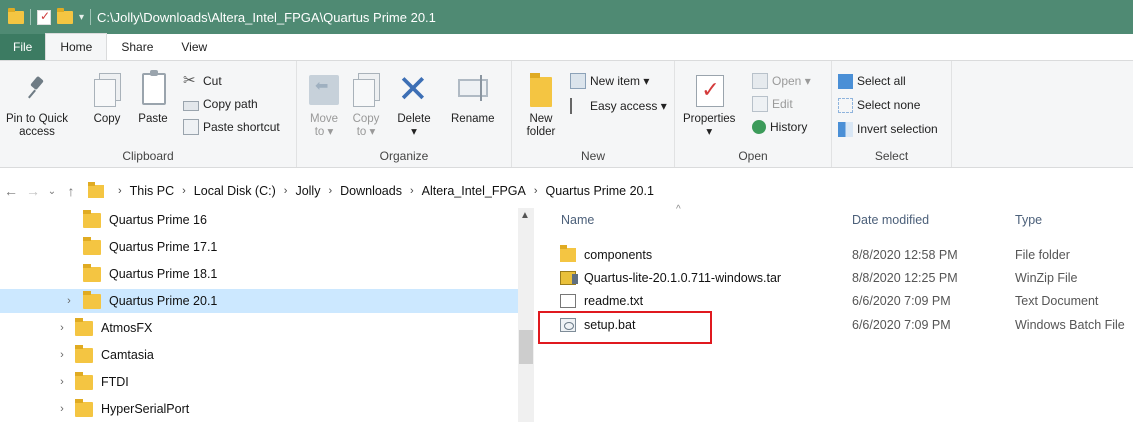 This screenshot has width=1133, height=422. What do you see at coordinates (577, 220) in the screenshot?
I see `column-header-name: Name` at bounding box center [577, 220].